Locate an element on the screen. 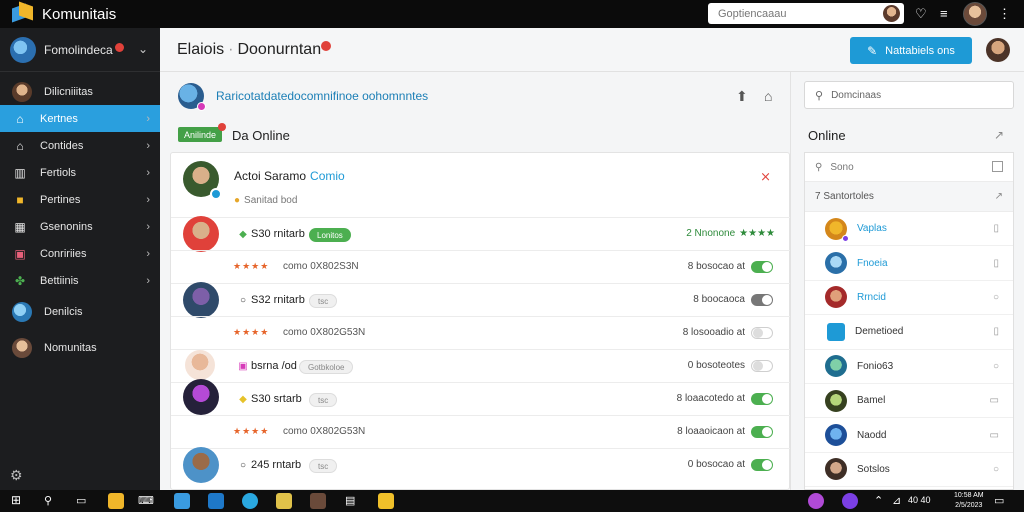  sidebar-item-label: Nomunitas is located at coordinates (70, 348).